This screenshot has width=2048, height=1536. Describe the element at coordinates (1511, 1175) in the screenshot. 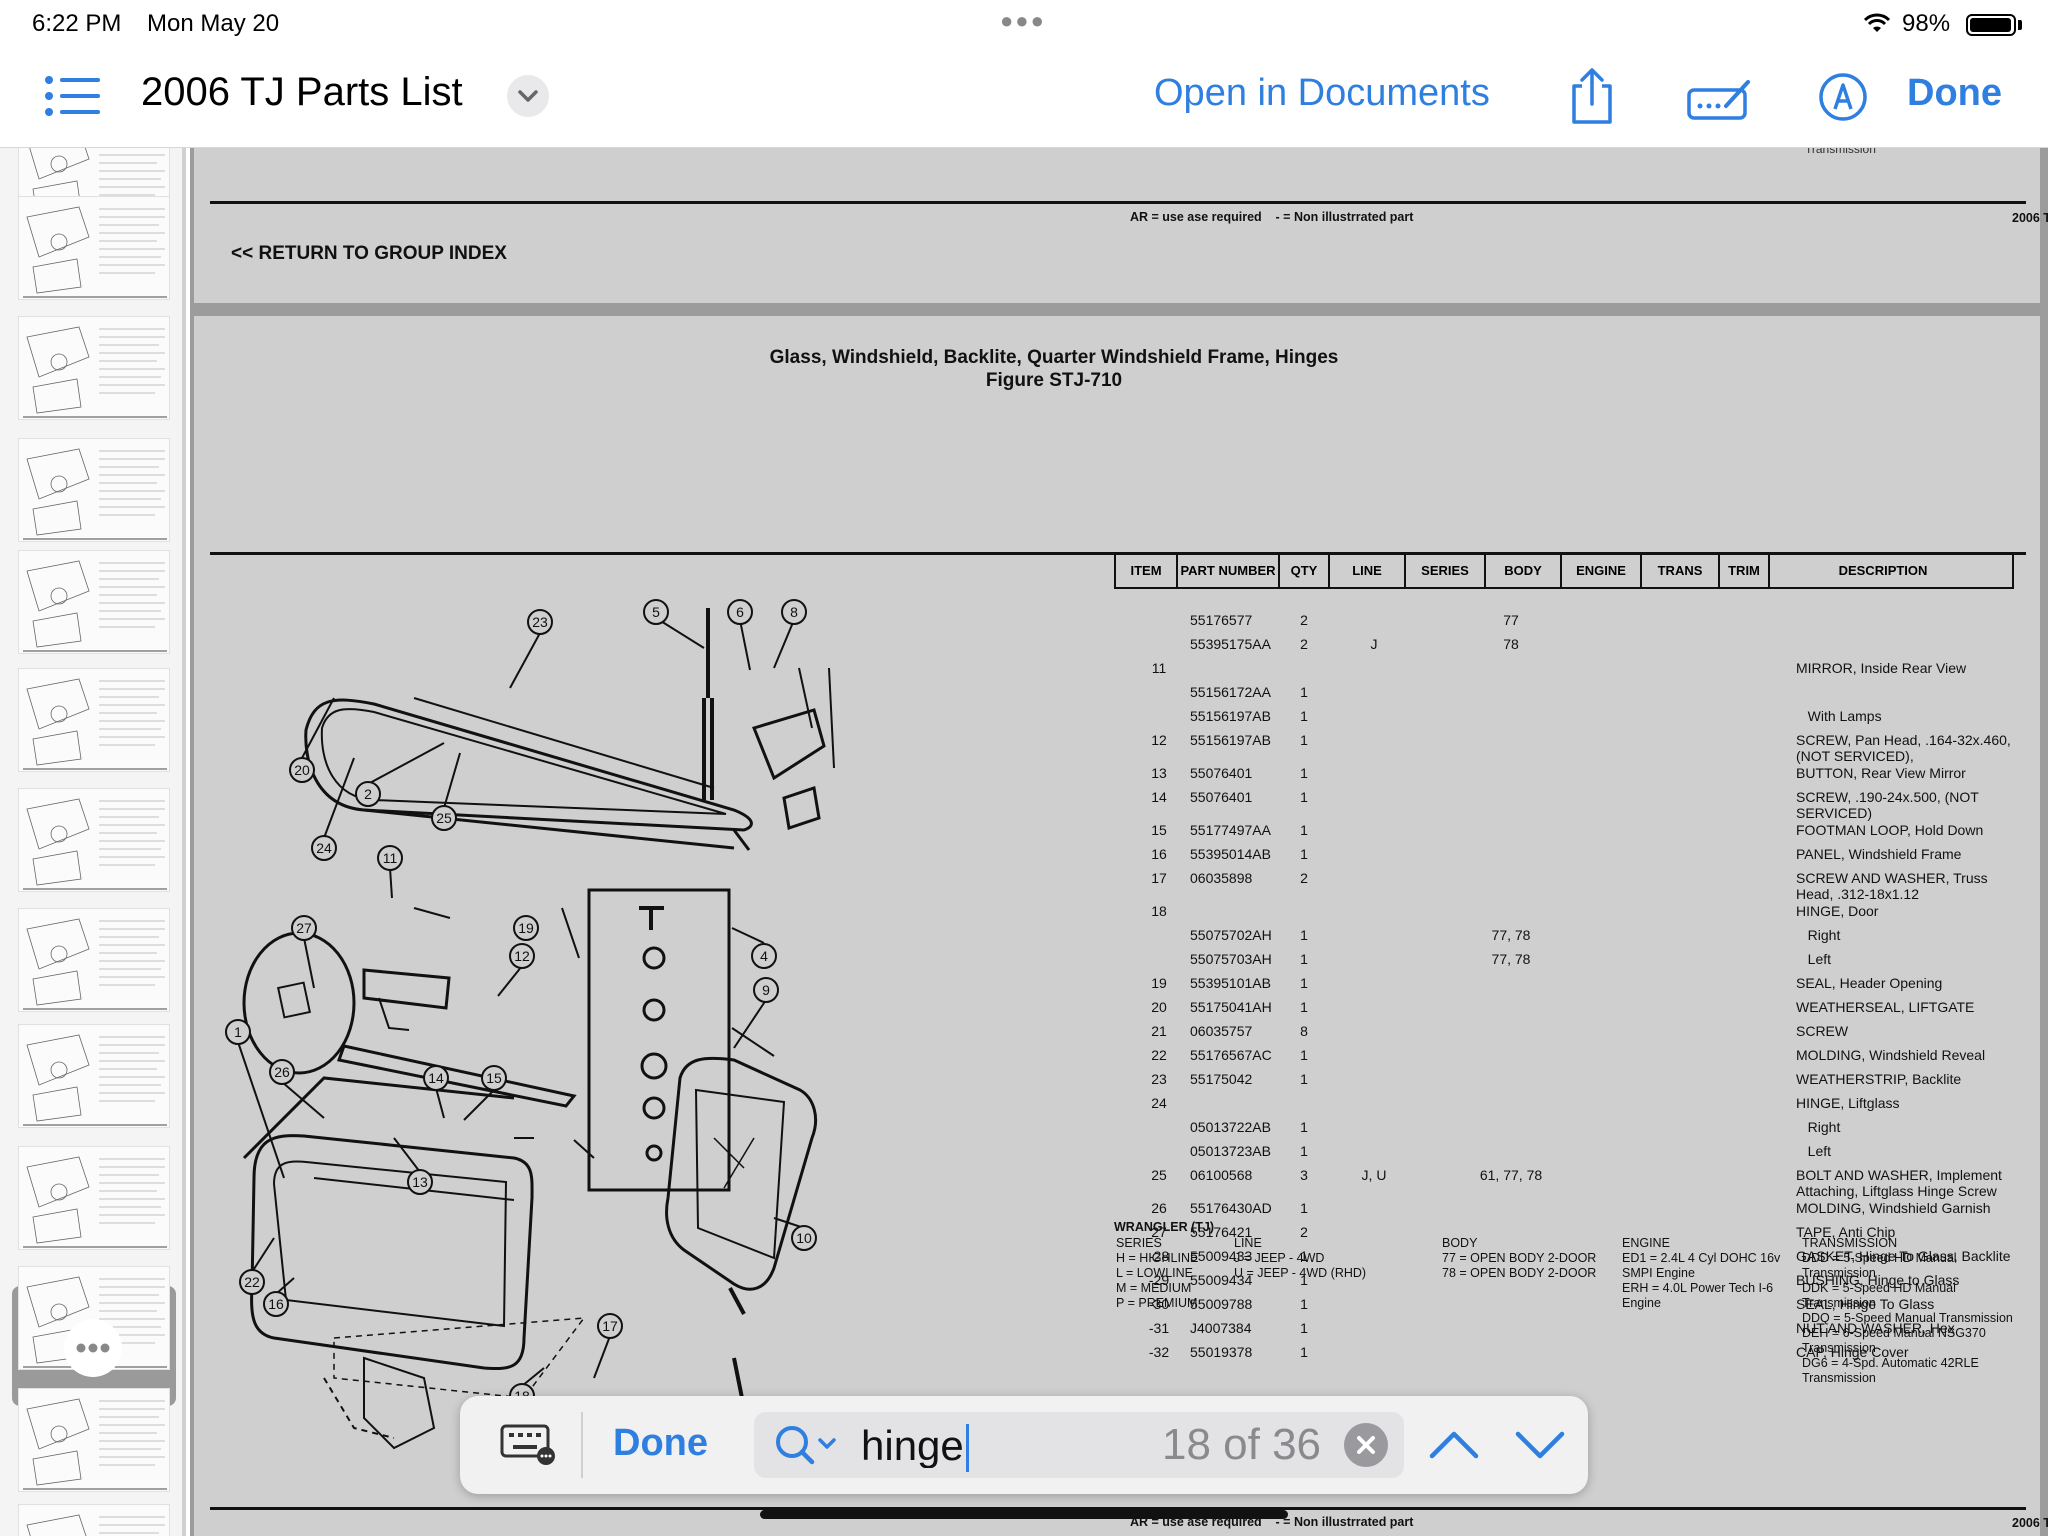

I see `cell-body: 61, 77, 78` at that location.